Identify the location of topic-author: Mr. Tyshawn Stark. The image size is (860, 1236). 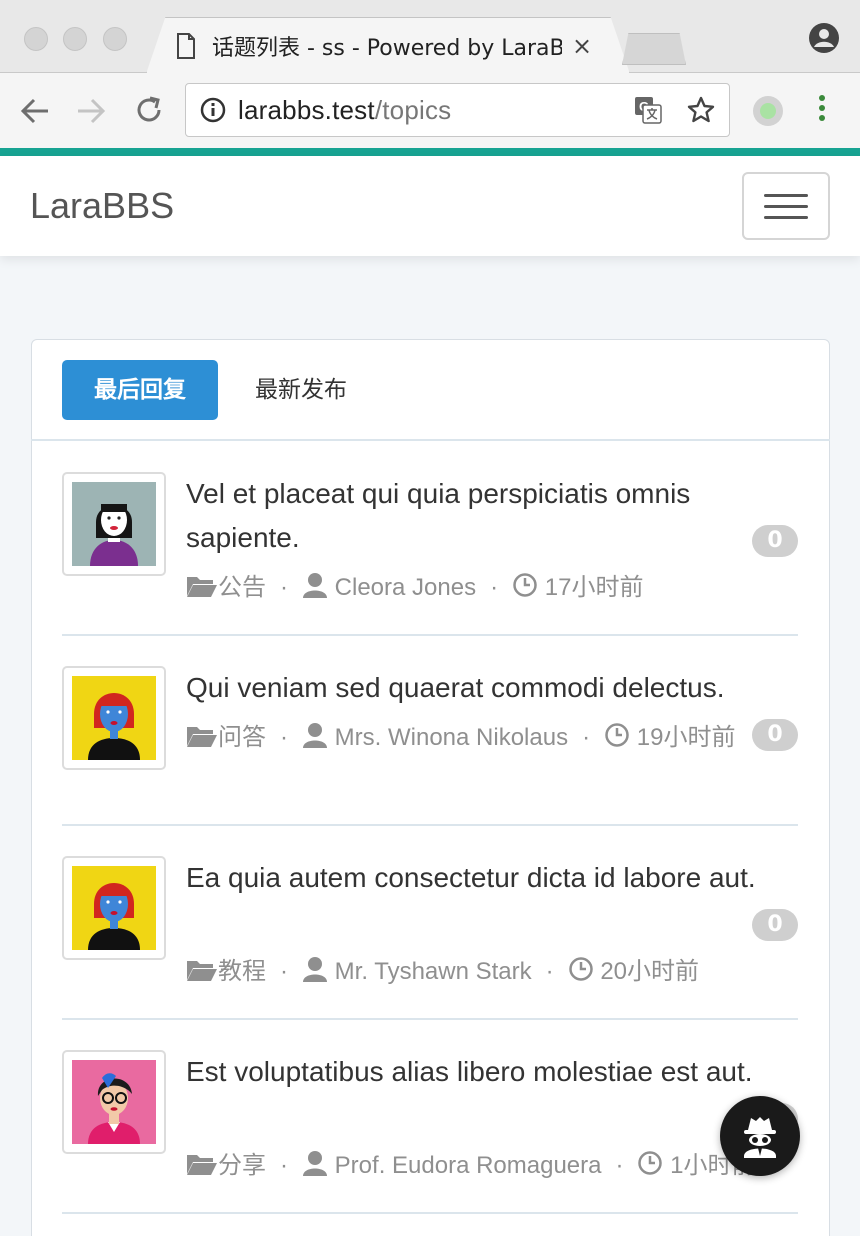
(433, 971).